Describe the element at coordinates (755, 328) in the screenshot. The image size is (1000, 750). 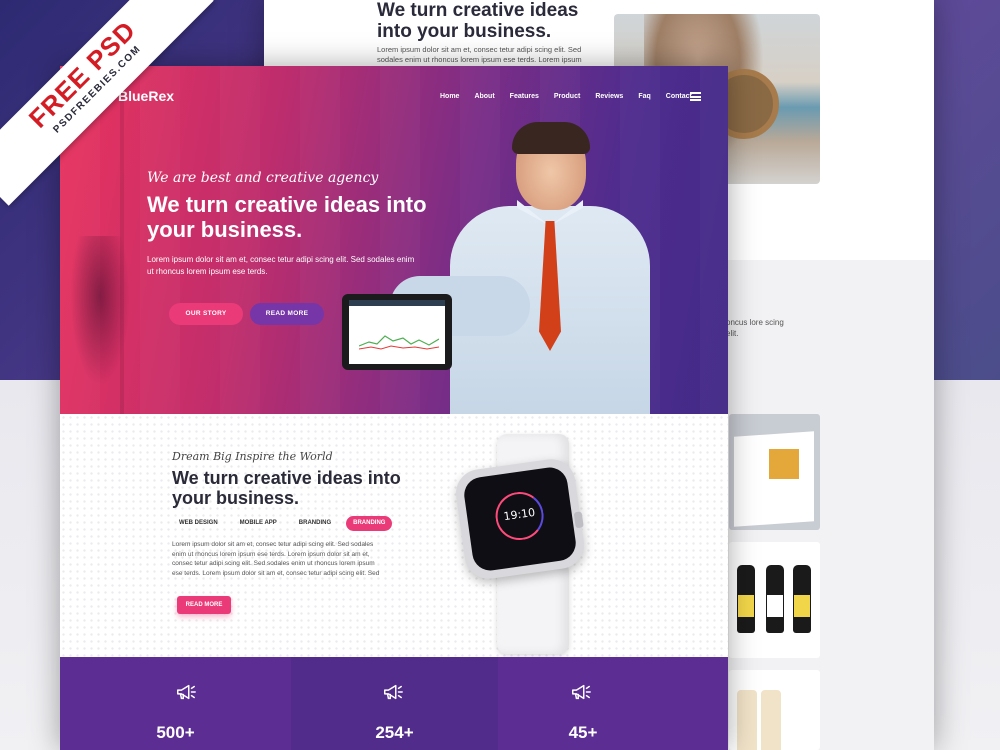
I see `back-page-side-text: oncus lore scing elit.` at that location.